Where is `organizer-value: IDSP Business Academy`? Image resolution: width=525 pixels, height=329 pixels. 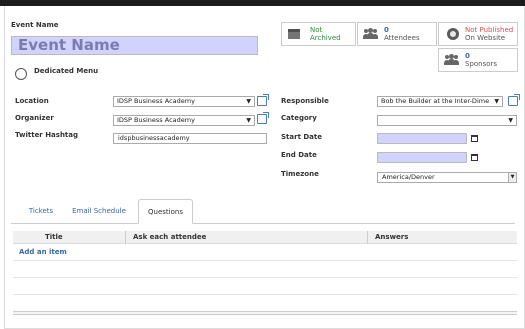
organizer-value: IDSP Business Academy is located at coordinates (156, 120).